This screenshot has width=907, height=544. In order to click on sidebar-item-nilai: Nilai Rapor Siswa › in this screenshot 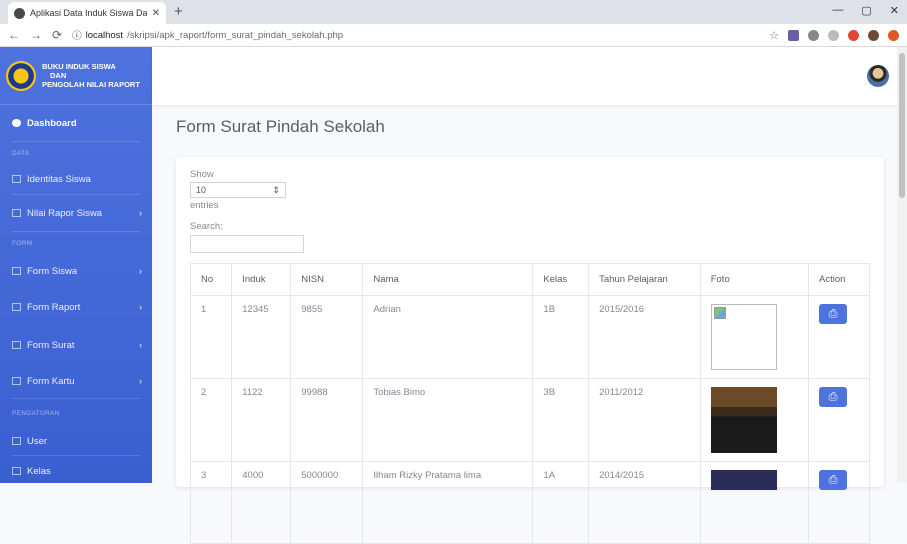, I will do `click(76, 213)`.